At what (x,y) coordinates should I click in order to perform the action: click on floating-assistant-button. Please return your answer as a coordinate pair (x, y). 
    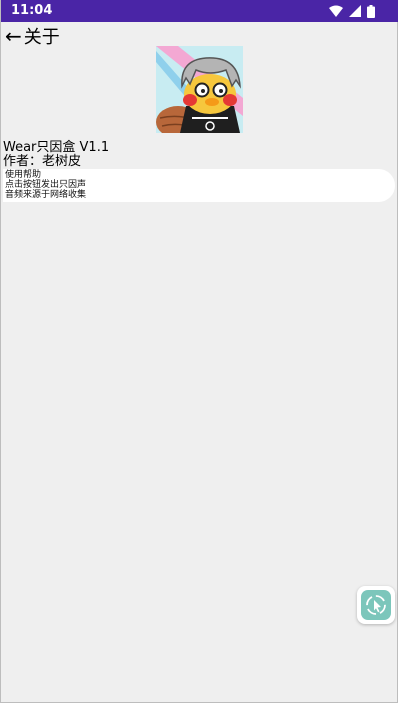
    Looking at the image, I should click on (376, 605).